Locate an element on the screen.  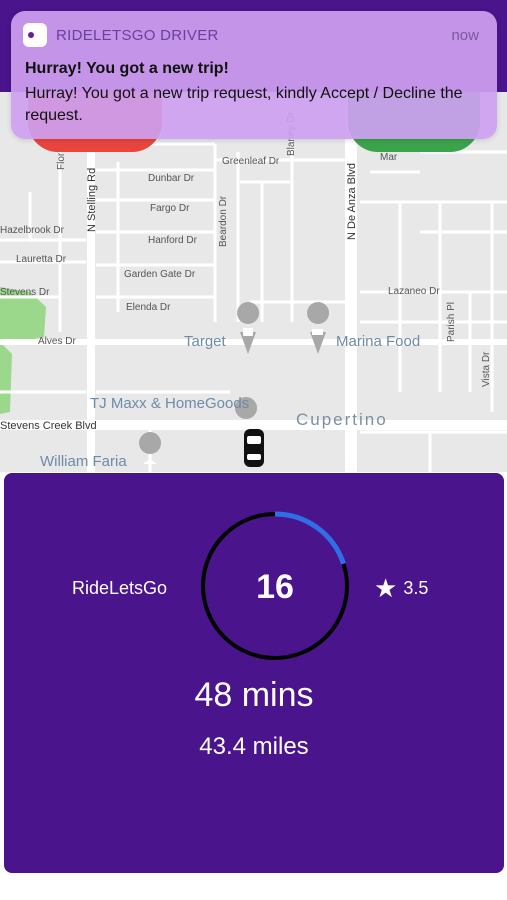
map-poi-target: Target is located at coordinates (205, 341).